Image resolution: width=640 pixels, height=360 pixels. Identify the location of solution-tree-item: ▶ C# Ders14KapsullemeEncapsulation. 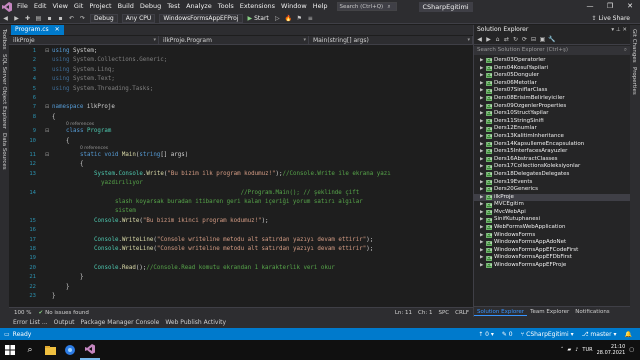
(552, 145).